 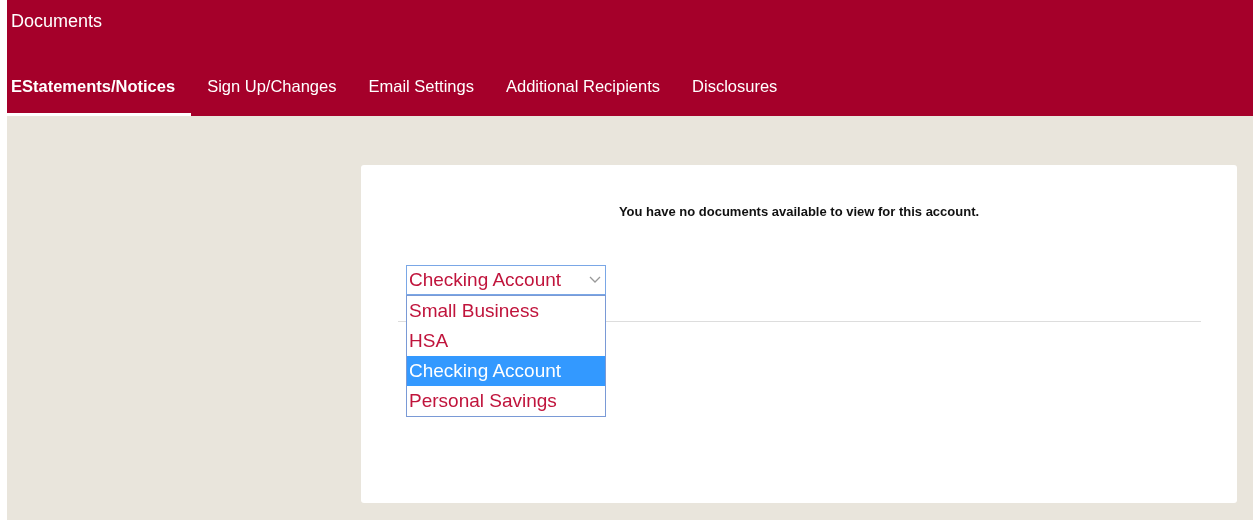 What do you see at coordinates (272, 86) in the screenshot?
I see `tab: Sign Up/Changes` at bounding box center [272, 86].